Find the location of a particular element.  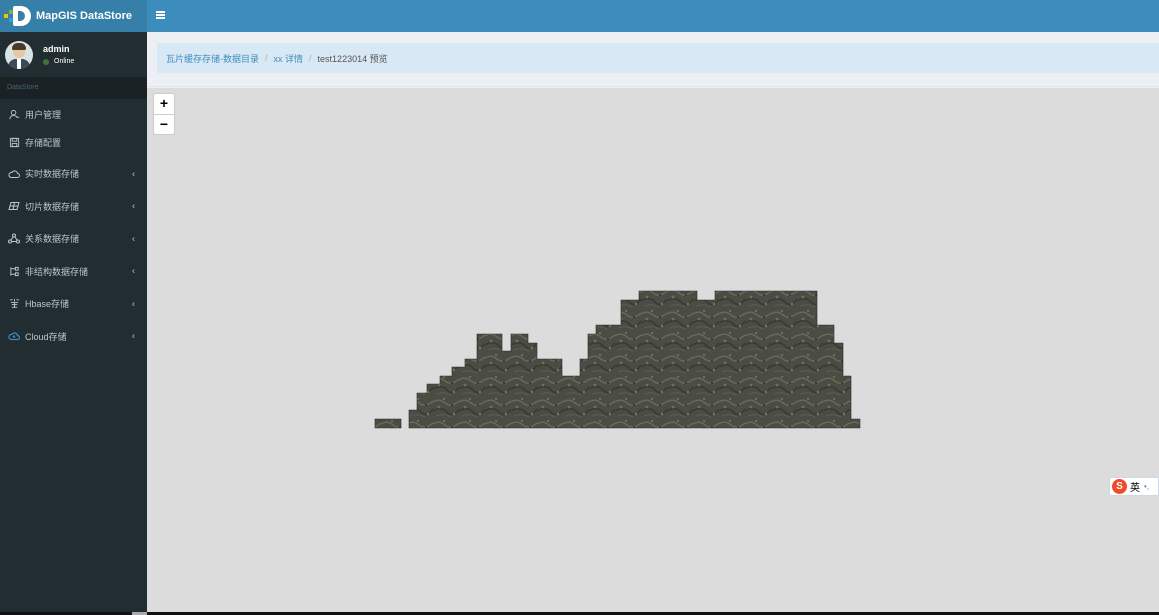

menu-toggle-icon is located at coordinates (160, 15).